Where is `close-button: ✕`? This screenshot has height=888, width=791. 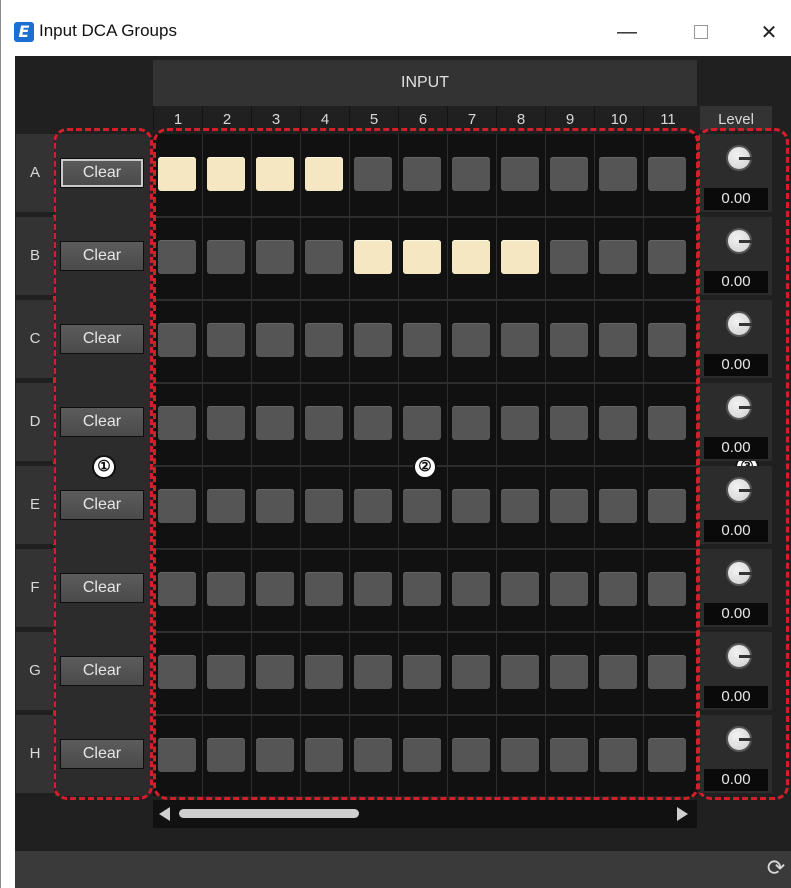 close-button: ✕ is located at coordinates (768, 32).